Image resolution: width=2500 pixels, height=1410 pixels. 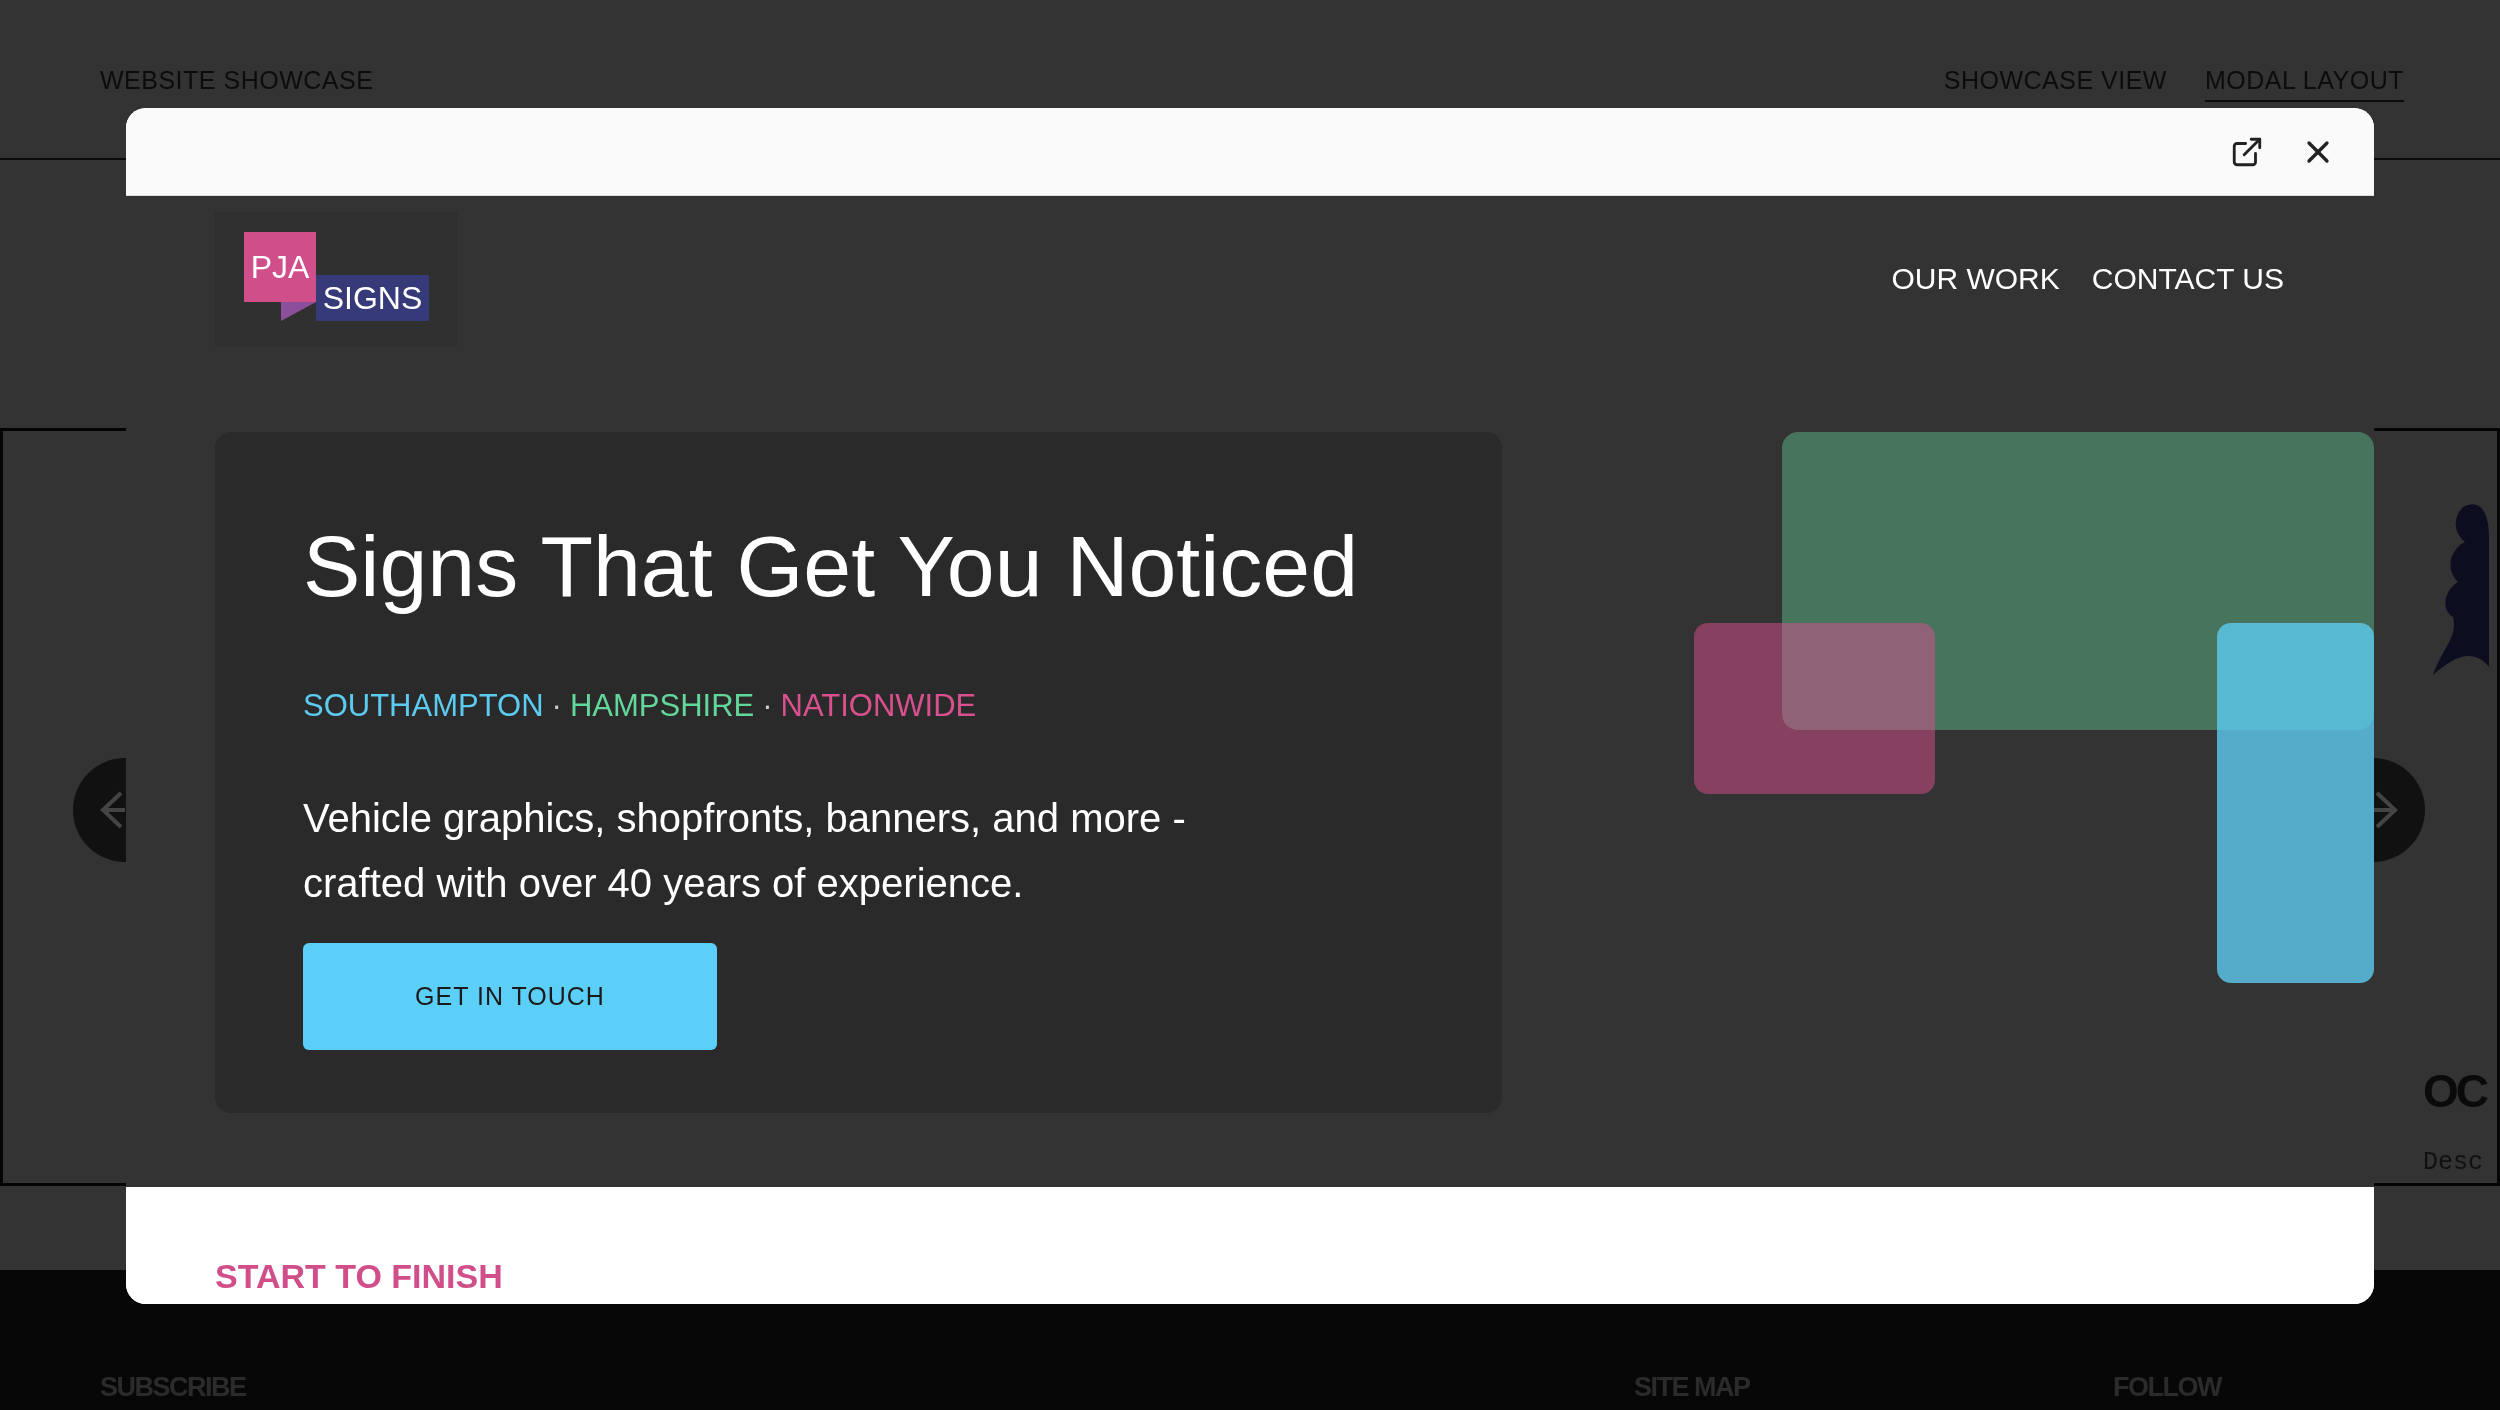 What do you see at coordinates (298, 311) in the screenshot?
I see `logo-fold-icon` at bounding box center [298, 311].